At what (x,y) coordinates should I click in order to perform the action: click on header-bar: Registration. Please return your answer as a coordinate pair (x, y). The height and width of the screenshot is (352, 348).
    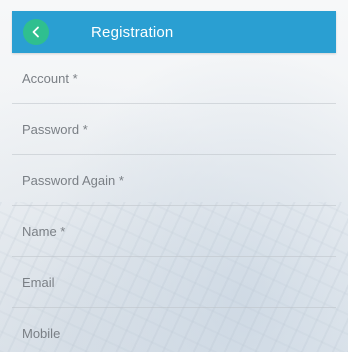
    Looking at the image, I should click on (174, 32).